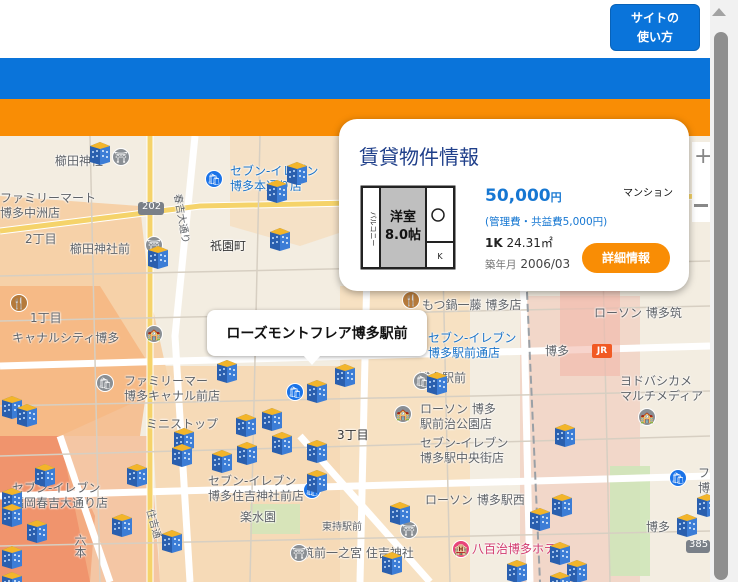  What do you see at coordinates (419, 157) in the screenshot?
I see `card-title: 賃貸物件情報` at bounding box center [419, 157].